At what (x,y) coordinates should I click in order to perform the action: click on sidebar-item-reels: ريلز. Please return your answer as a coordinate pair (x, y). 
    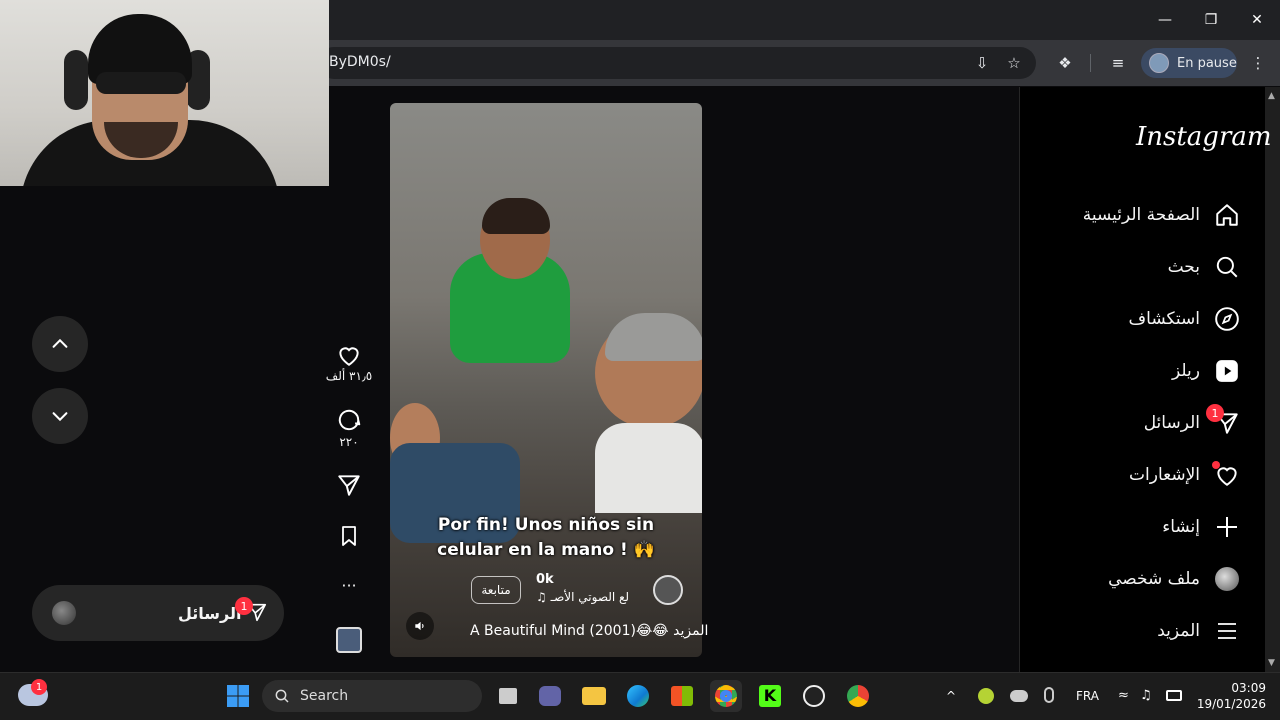
    Looking at the image, I should click on (1206, 371).